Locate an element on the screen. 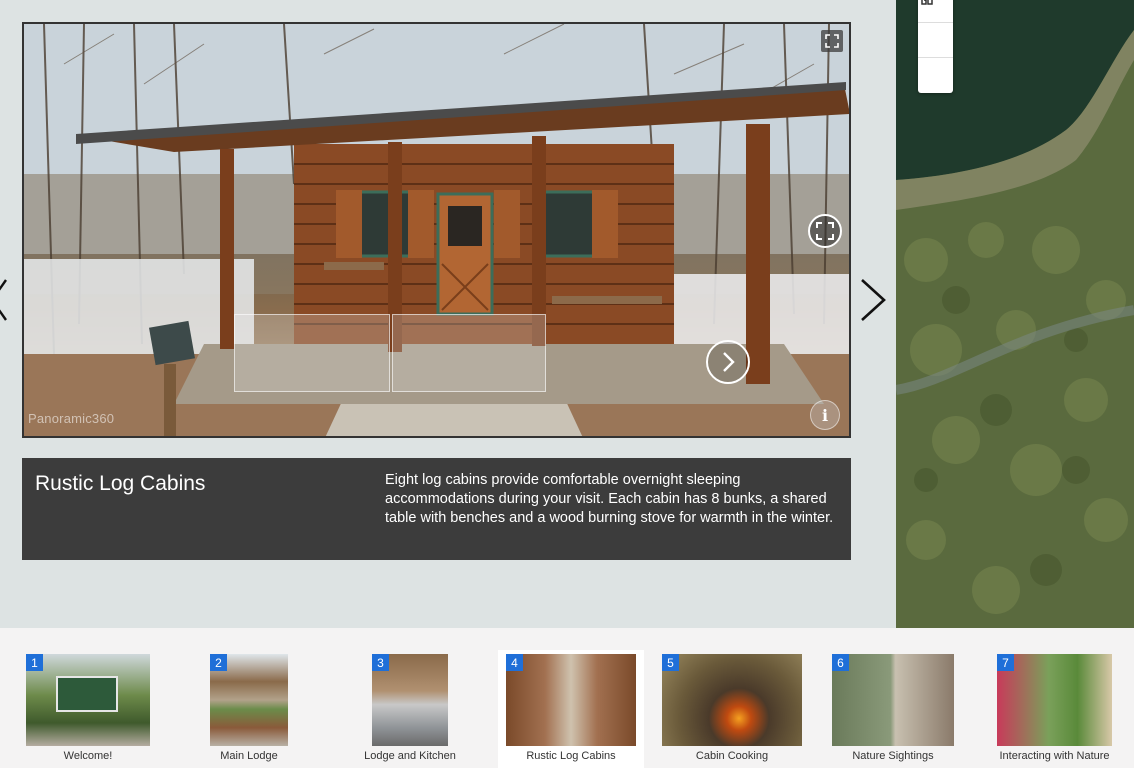 The width and height of the screenshot is (1134, 768). carousel-item-cabin-cooking: 5 Cabin Cooking is located at coordinates (732, 709).